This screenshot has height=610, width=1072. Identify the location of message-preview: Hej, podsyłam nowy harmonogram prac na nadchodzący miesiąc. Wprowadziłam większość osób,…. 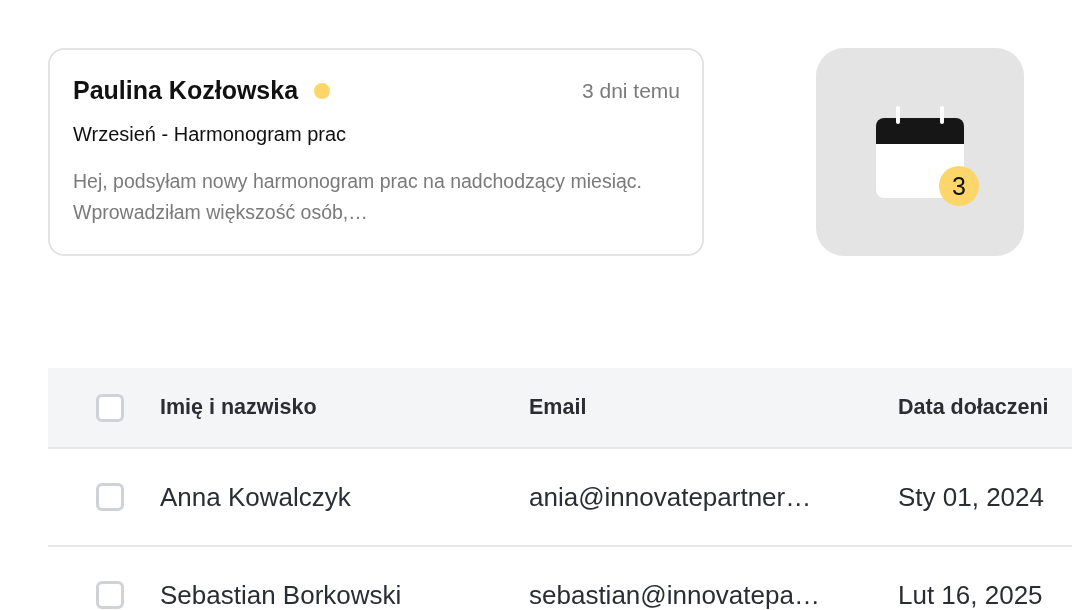
(358, 197).